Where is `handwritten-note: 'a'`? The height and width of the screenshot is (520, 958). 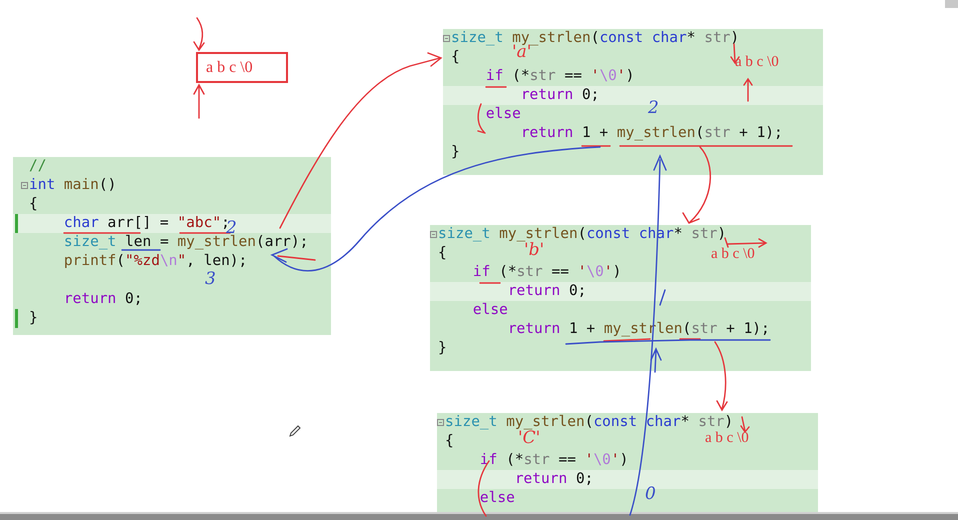
handwritten-note: 'a' is located at coordinates (522, 52).